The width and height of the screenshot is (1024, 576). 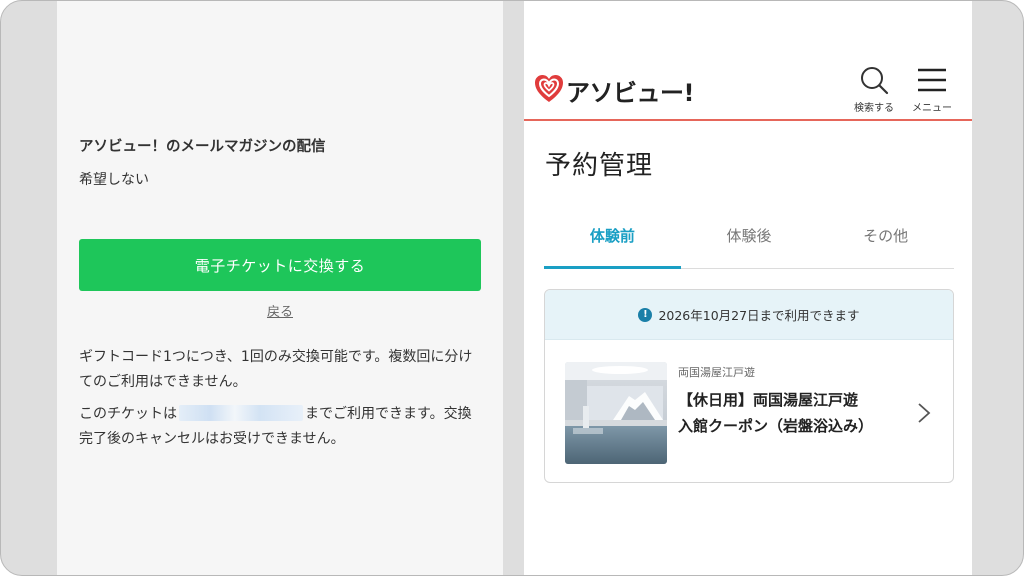 I want to click on plan-title-line2: 入館クーポン（岩盤浴込み）, so click(x=776, y=426).